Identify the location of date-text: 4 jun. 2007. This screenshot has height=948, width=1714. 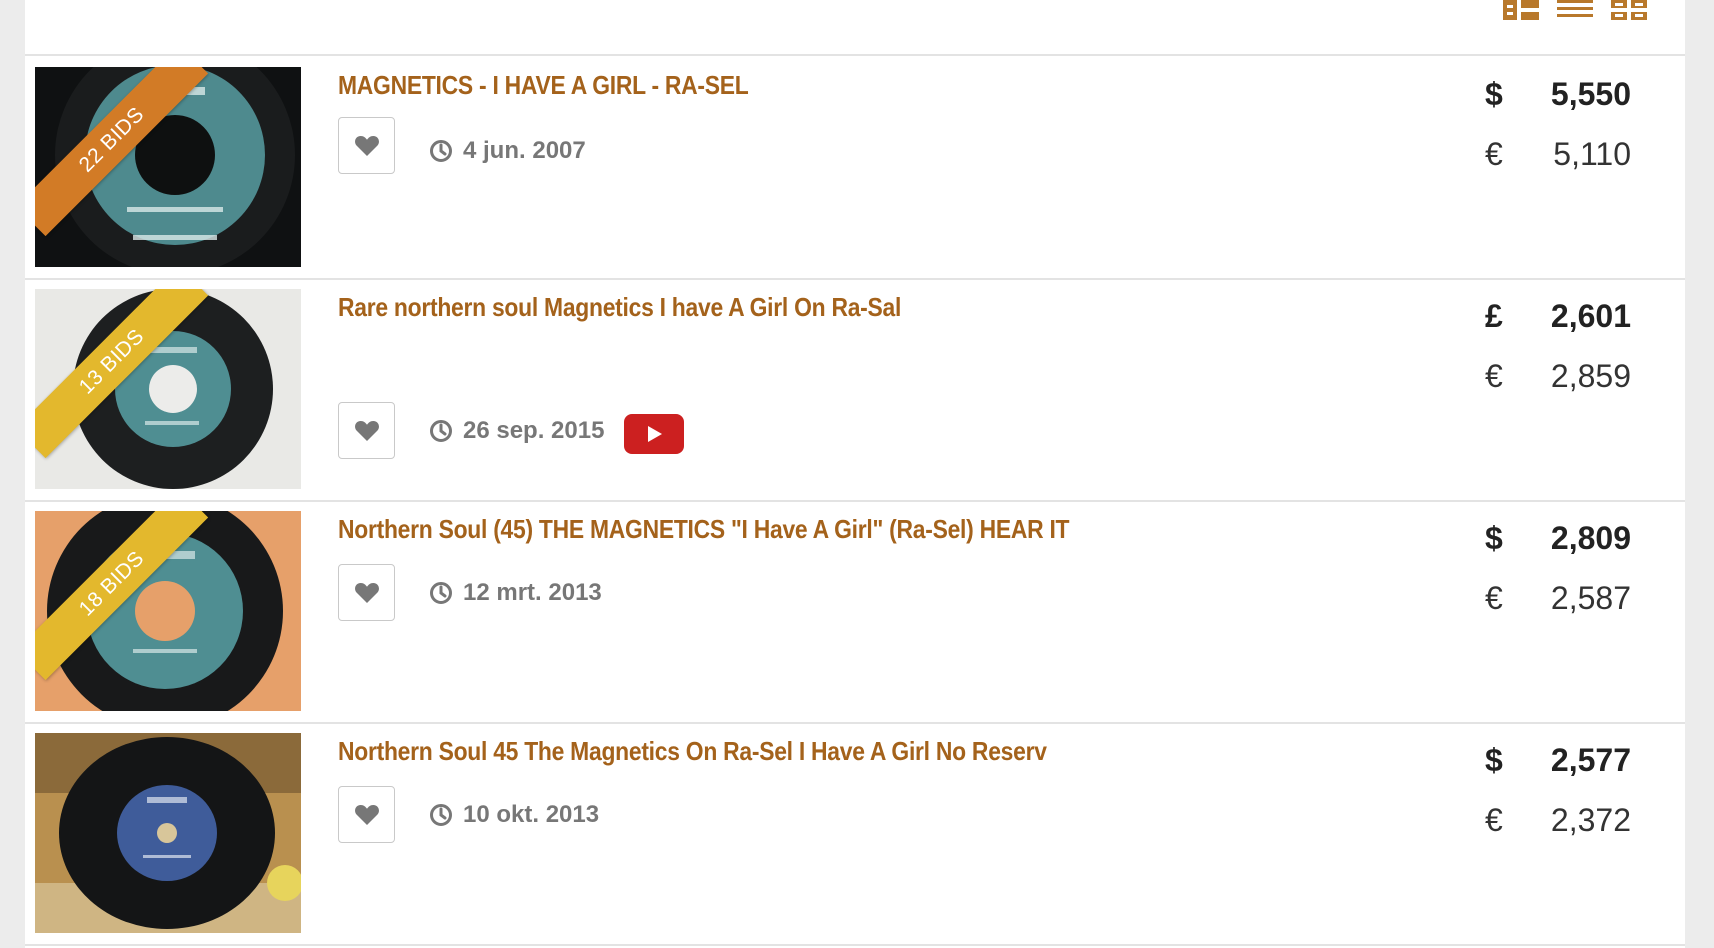
(524, 150).